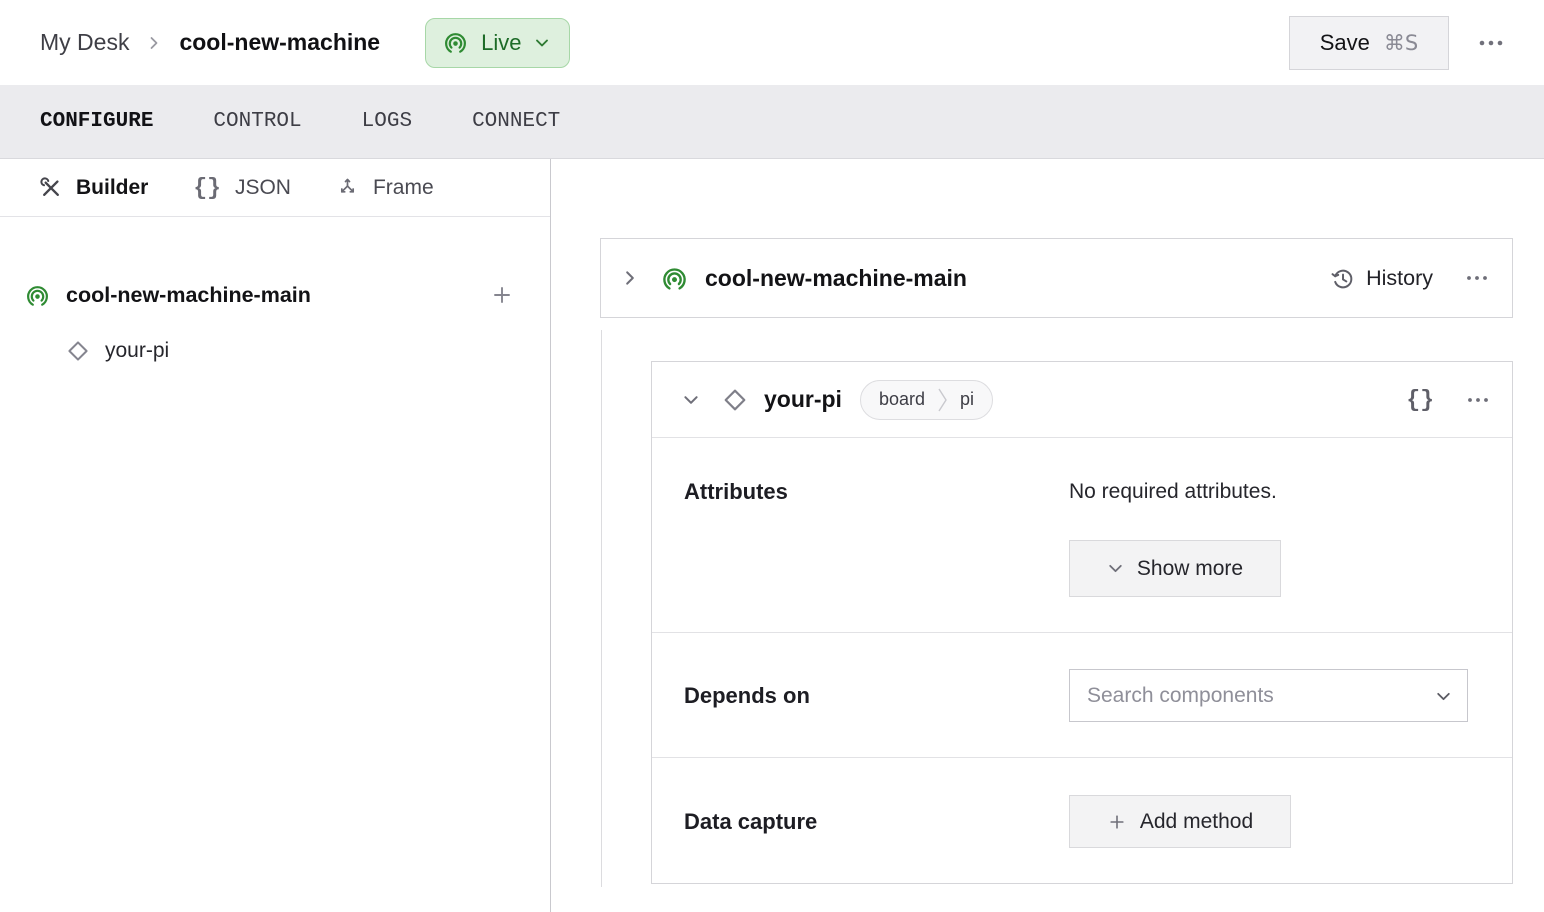 The width and height of the screenshot is (1544, 912). I want to click on machine-part-tree: cool-new-machine-main your-pi, so click(275, 298).